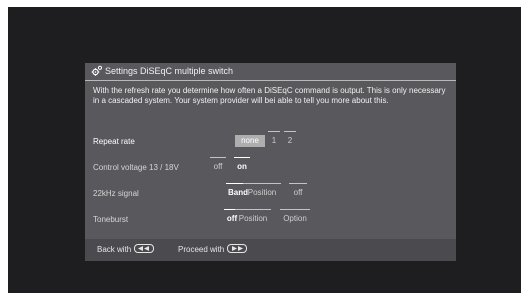 The height and width of the screenshot is (302, 530). I want to click on dialog-title: Settings DiSEqC multiple switch, so click(169, 71).